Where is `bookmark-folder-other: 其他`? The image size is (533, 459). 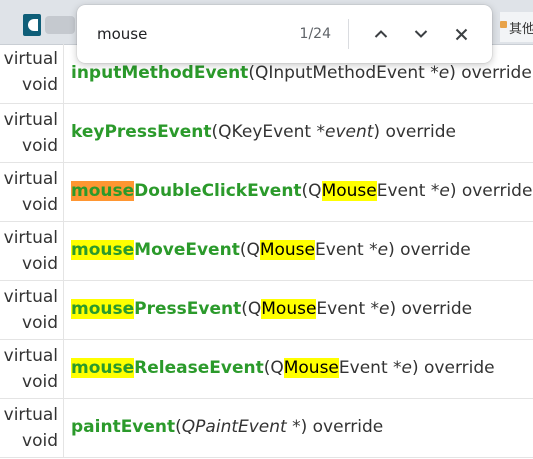 bookmark-folder-other: 其他 is located at coordinates (516, 27).